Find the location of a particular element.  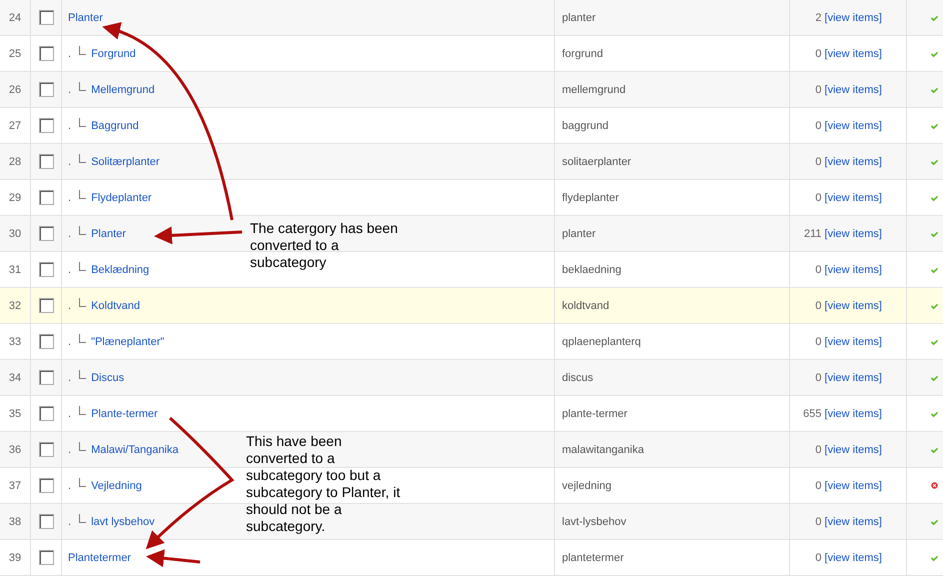

category-link: Discus is located at coordinates (107, 378).